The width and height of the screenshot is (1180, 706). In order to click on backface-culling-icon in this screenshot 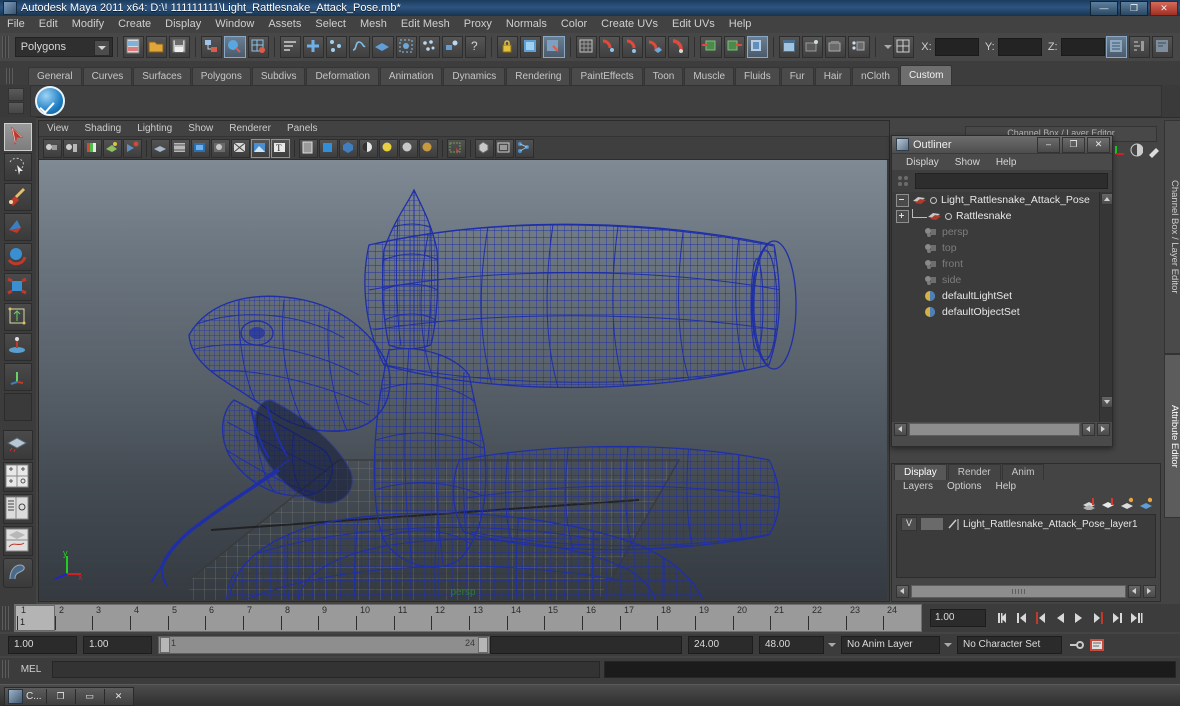, I will do `click(368, 148)`.